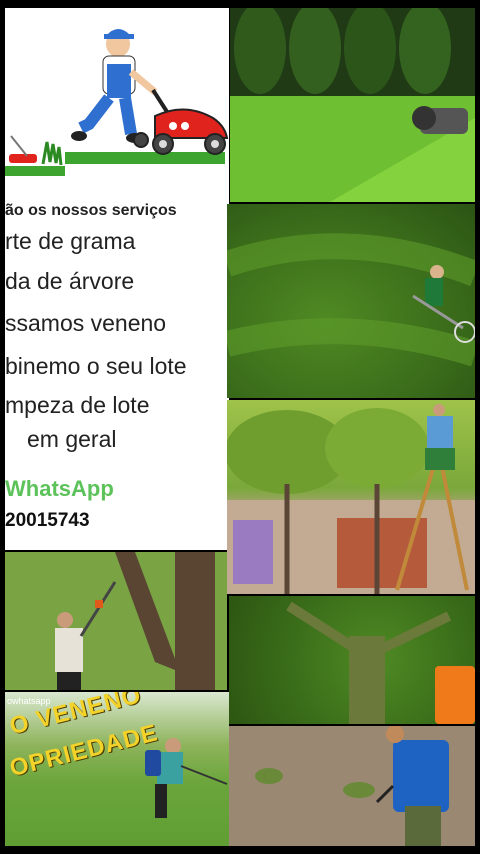 This screenshot has width=480, height=854. I want to click on tree-pruning-photo, so click(116, 621).